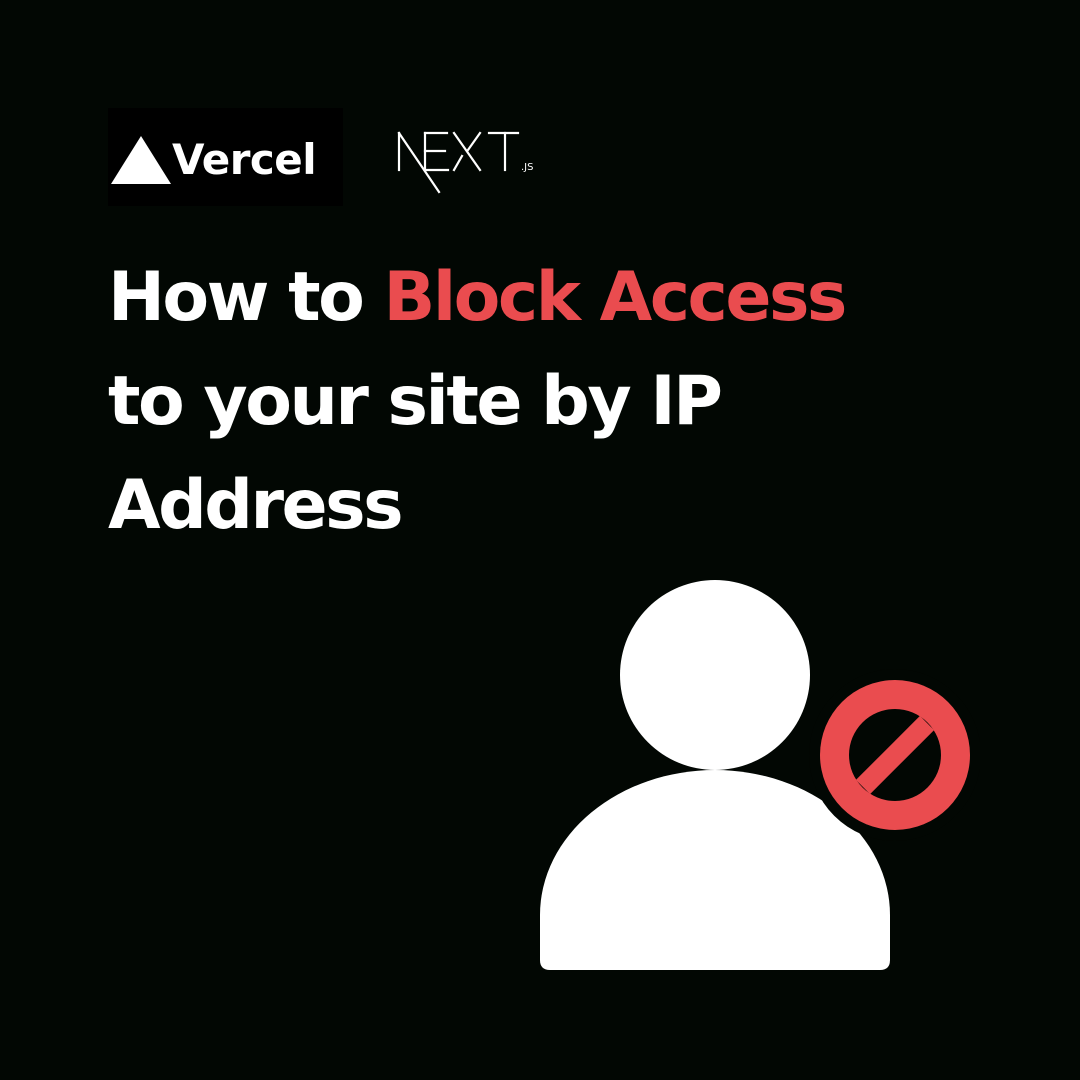  Describe the element at coordinates (415, 401) in the screenshot. I see `headline-line-2: to your site by IP` at that location.